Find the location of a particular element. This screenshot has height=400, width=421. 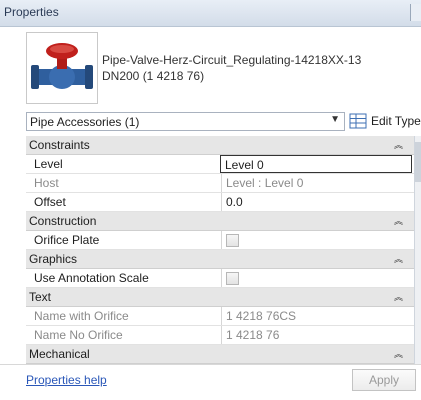

group-label: Construction is located at coordinates (63, 221).